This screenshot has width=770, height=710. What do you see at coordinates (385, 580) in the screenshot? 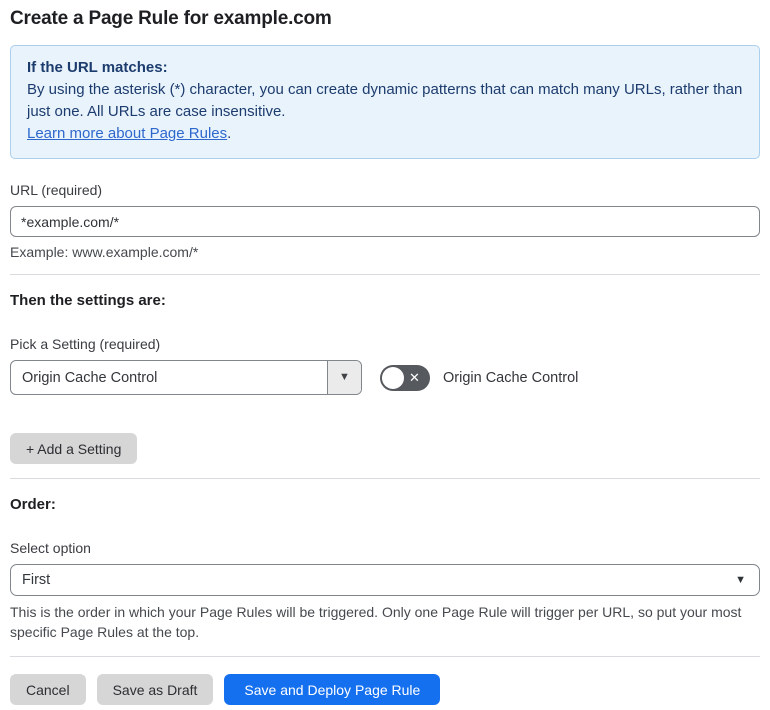
I see `order-select: First ▼` at bounding box center [385, 580].